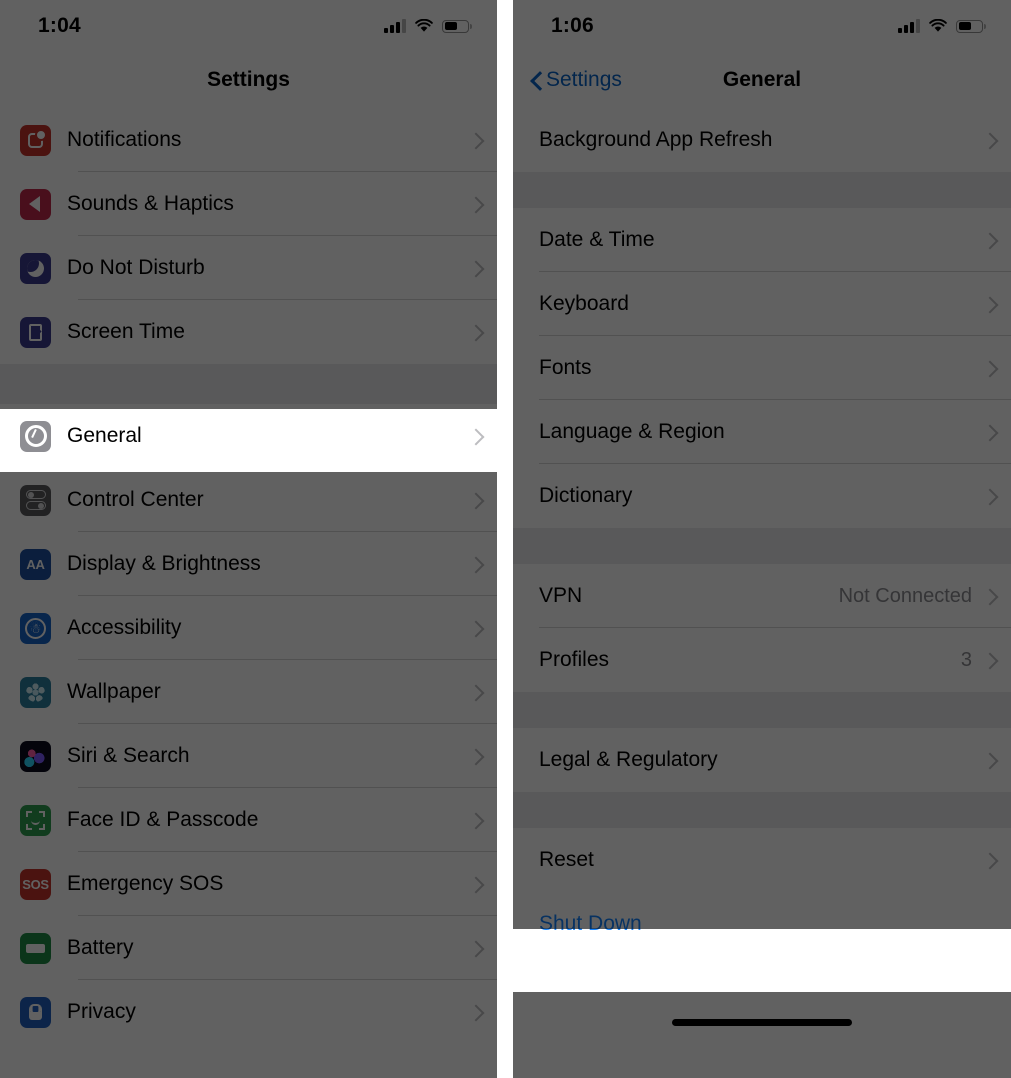  I want to click on sidebar-item-display-brightness: AA Display & Brightness, so click(248, 564).